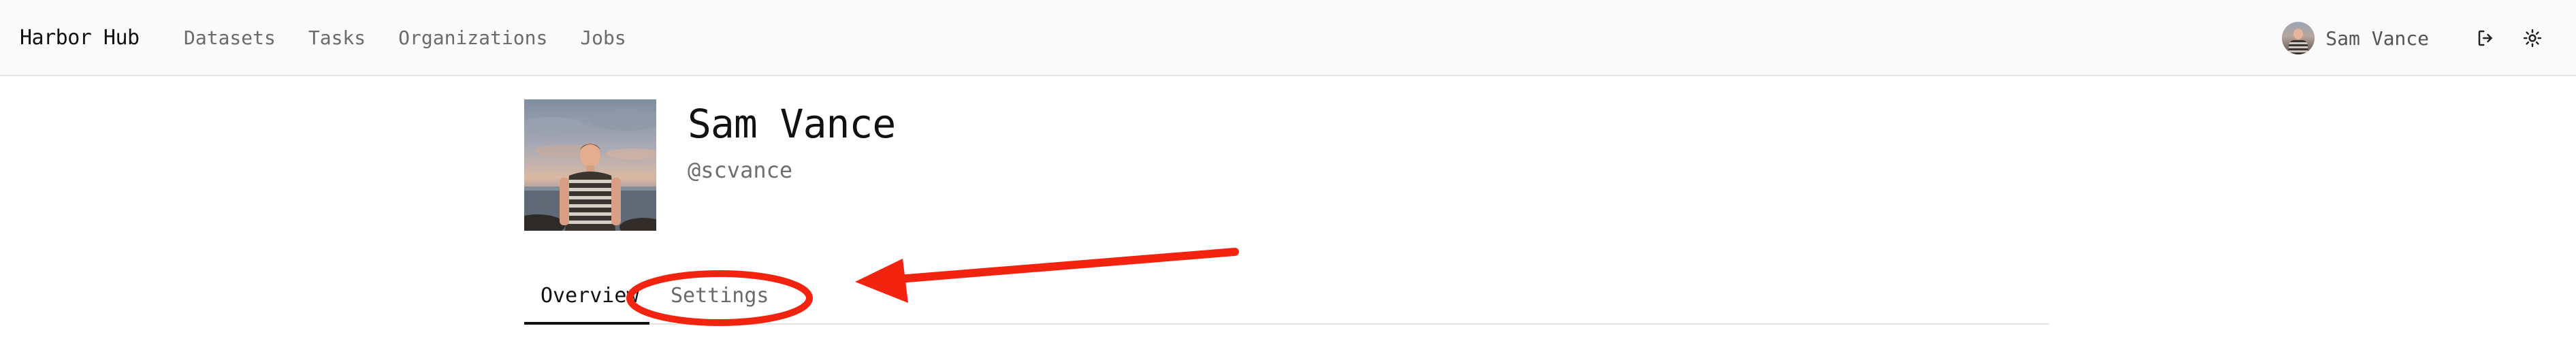  I want to click on profile-handle: @scvance, so click(741, 170).